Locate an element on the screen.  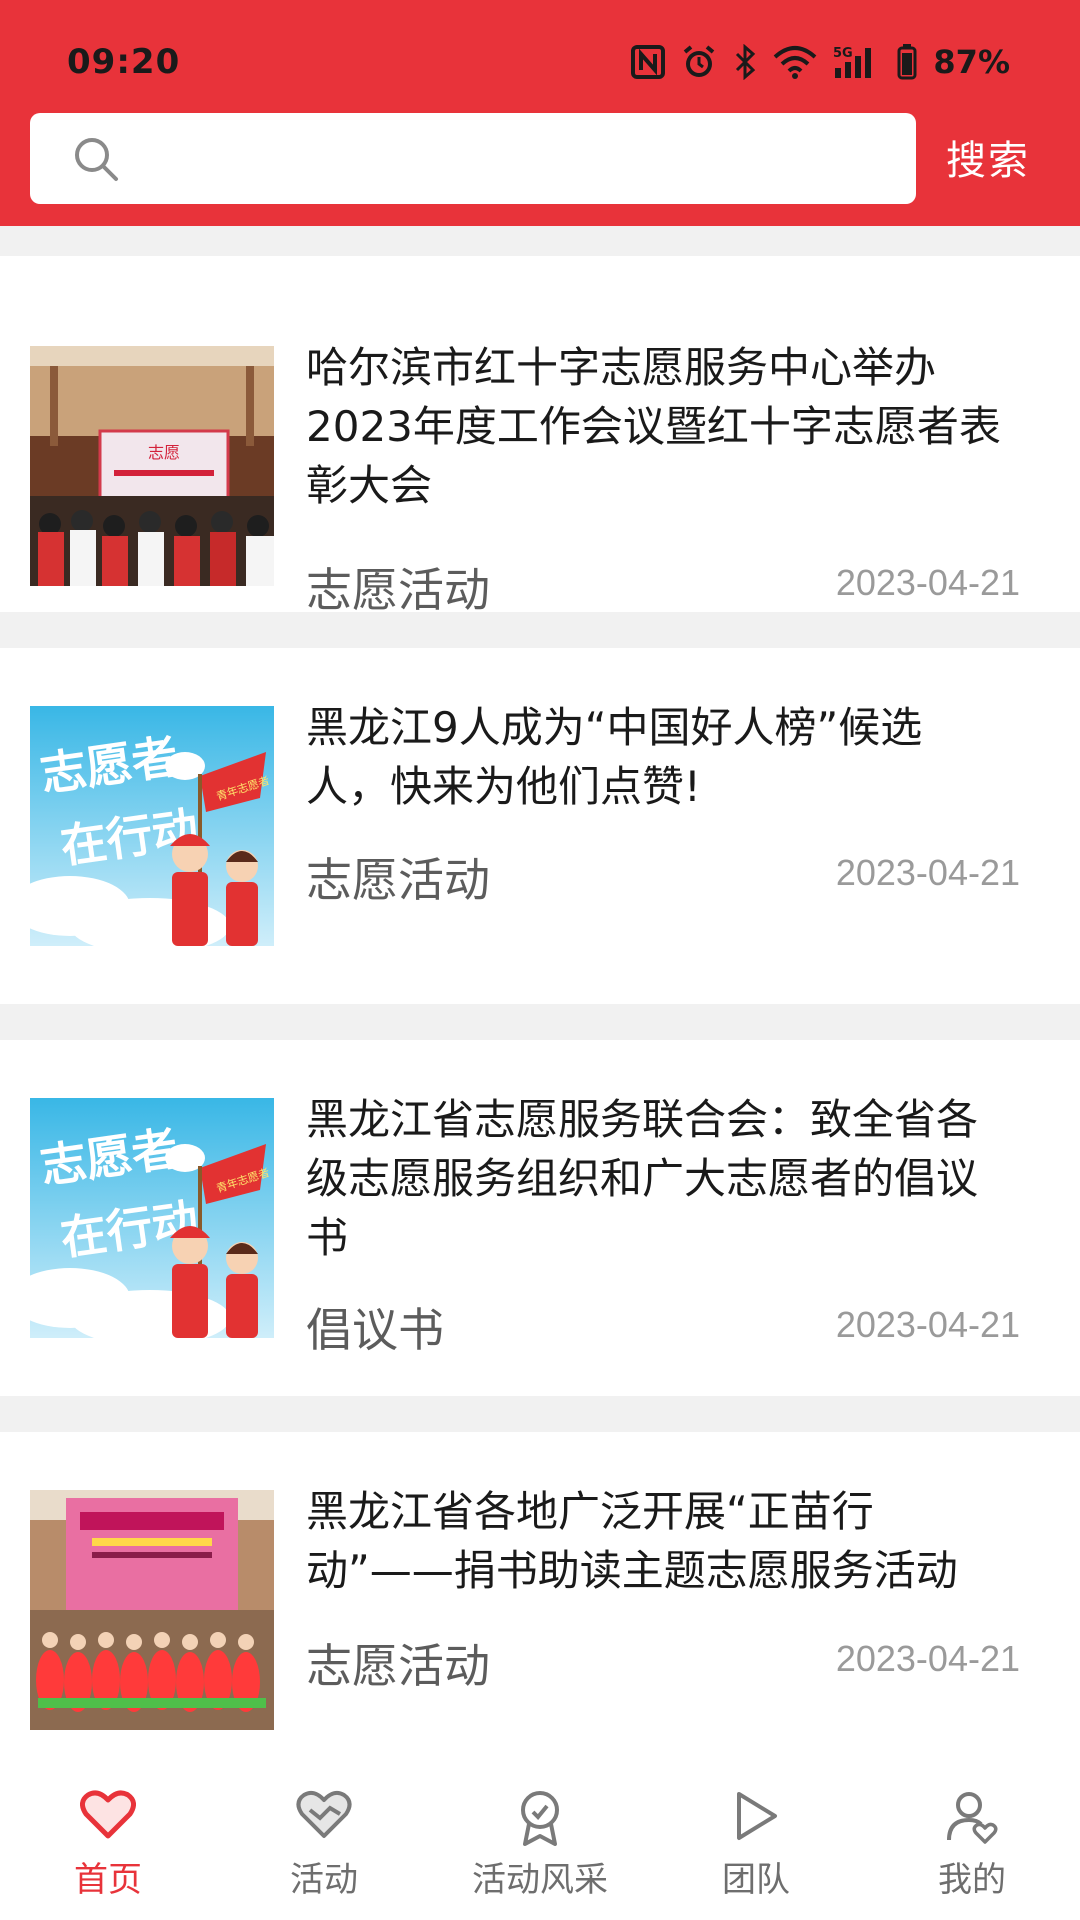
app-header: 09:20 5G 87% 搜索 is located at coordinates (540, 113).